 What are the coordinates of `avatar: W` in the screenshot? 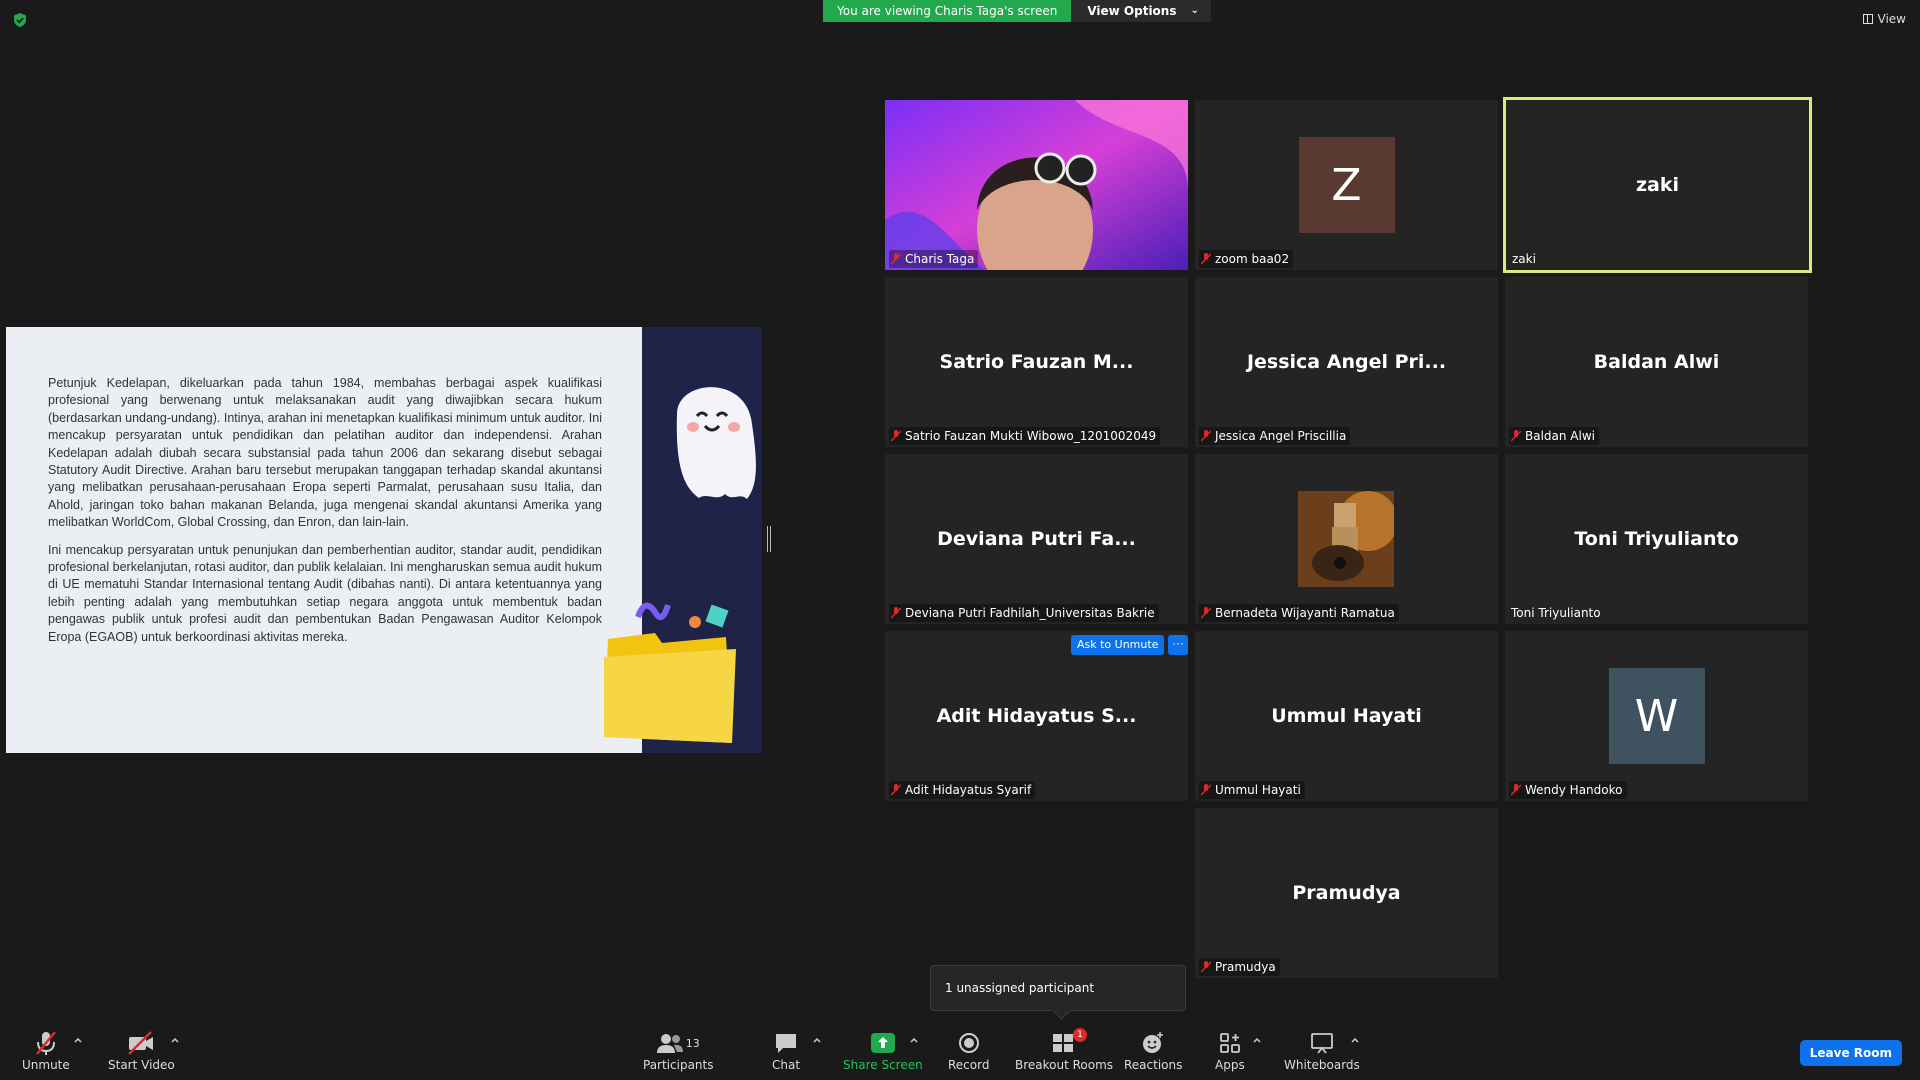 It's located at (1656, 716).